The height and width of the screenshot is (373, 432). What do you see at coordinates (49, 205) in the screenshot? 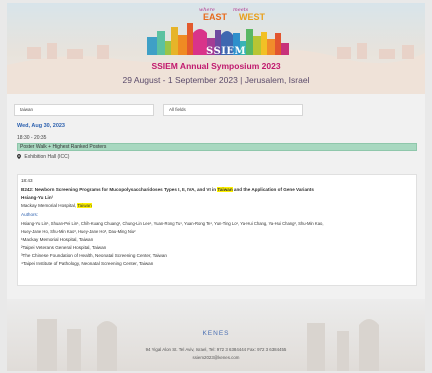
I see `affiliation-text: Mackay Memorial Hospital,` at bounding box center [49, 205].